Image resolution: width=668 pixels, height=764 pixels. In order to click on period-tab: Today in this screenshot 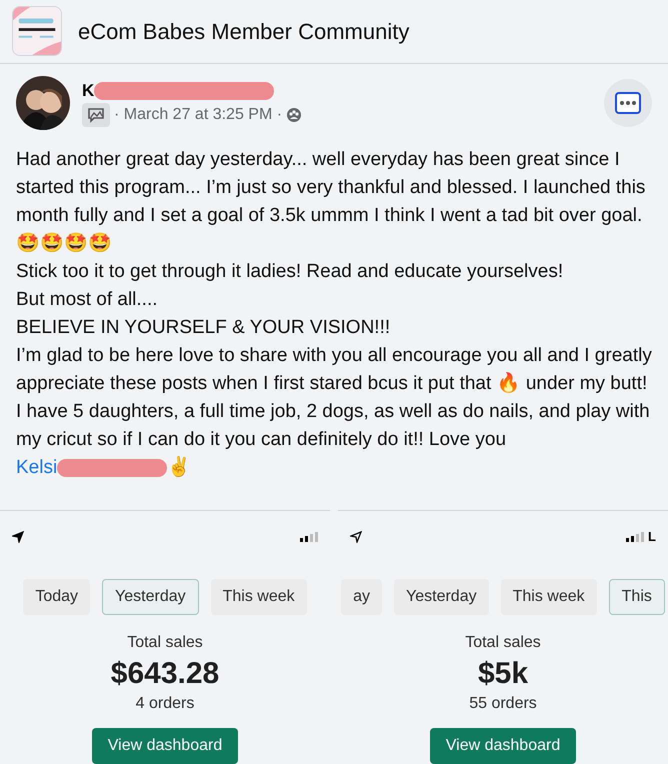, I will do `click(56, 596)`.